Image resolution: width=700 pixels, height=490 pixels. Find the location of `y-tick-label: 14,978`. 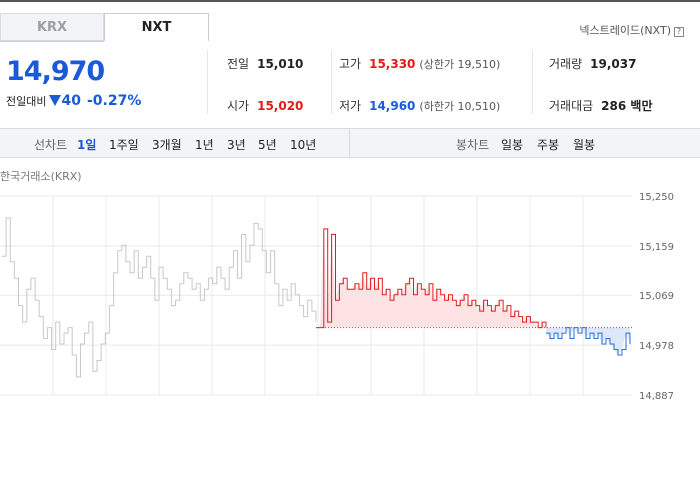

y-tick-label: 14,978 is located at coordinates (656, 346).